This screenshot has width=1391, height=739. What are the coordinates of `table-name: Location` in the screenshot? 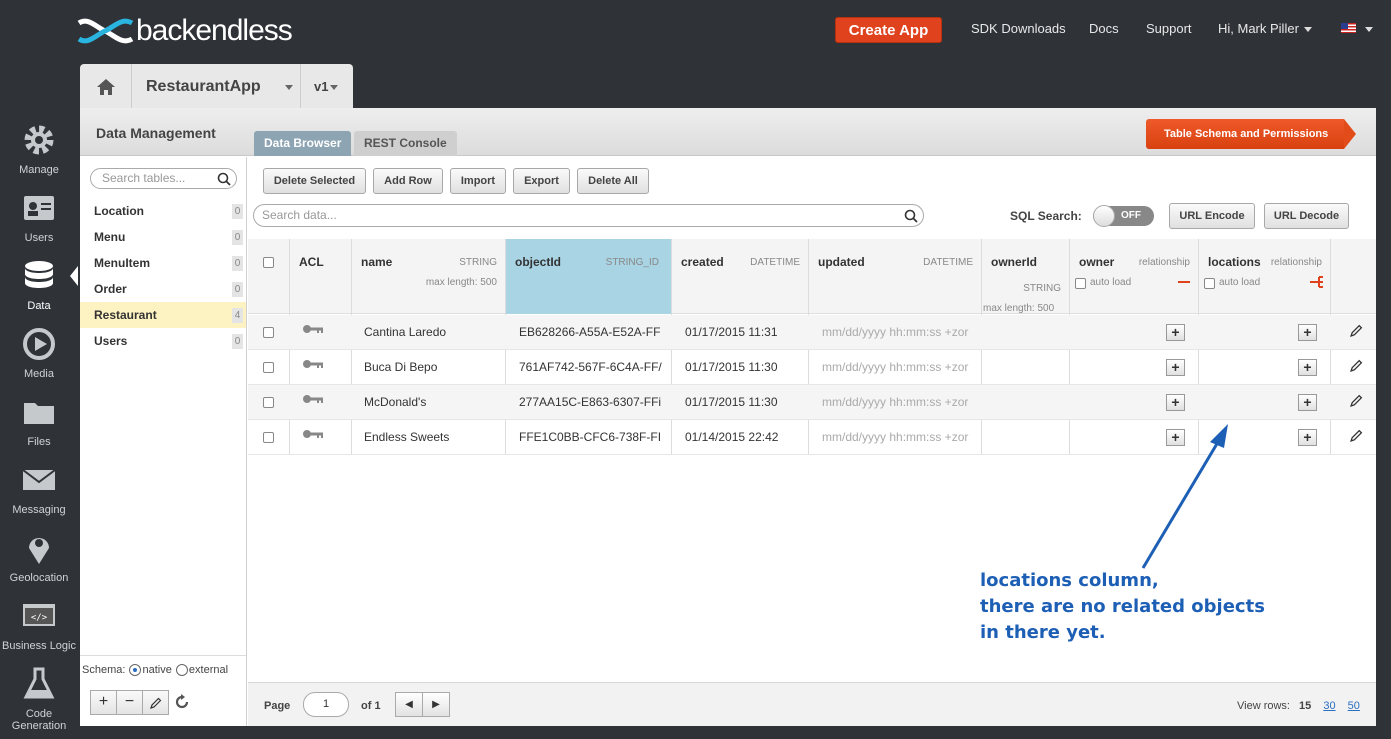 It's located at (119, 211).